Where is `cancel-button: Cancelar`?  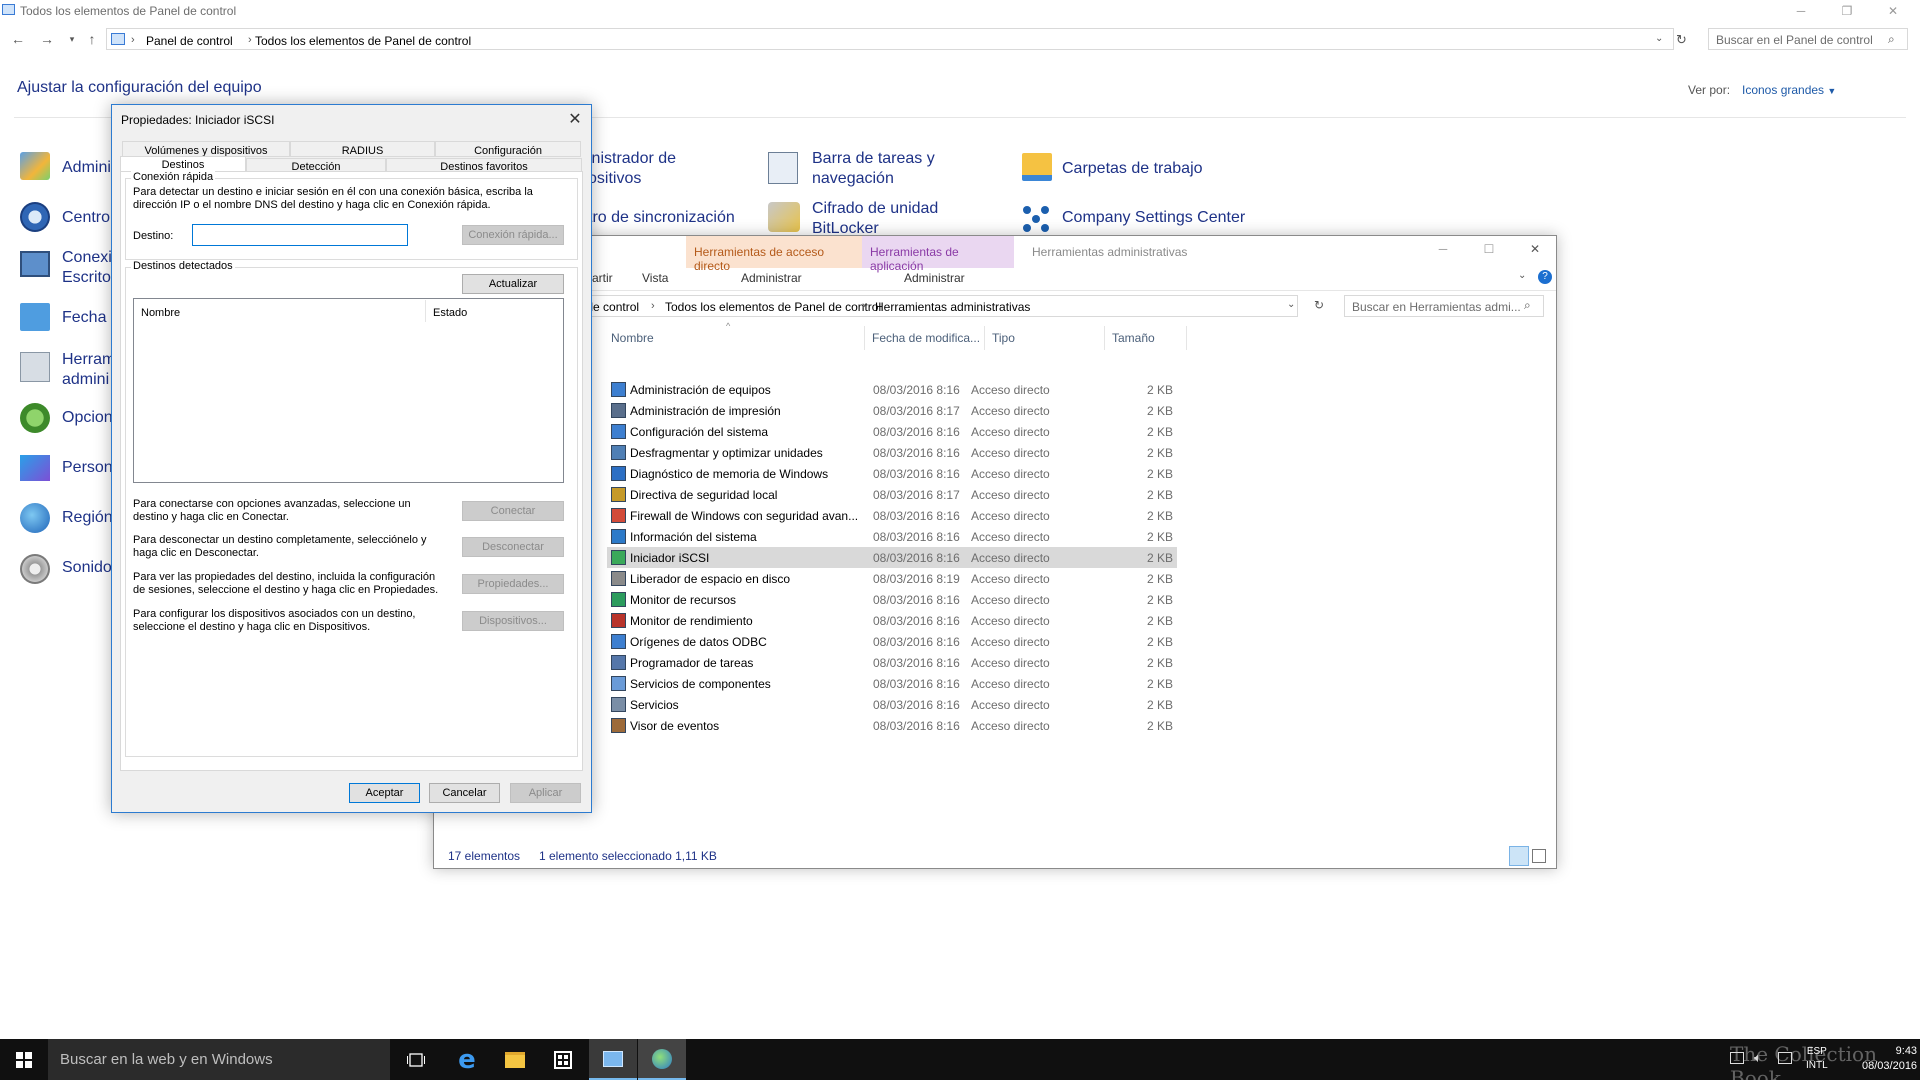 cancel-button: Cancelar is located at coordinates (464, 793).